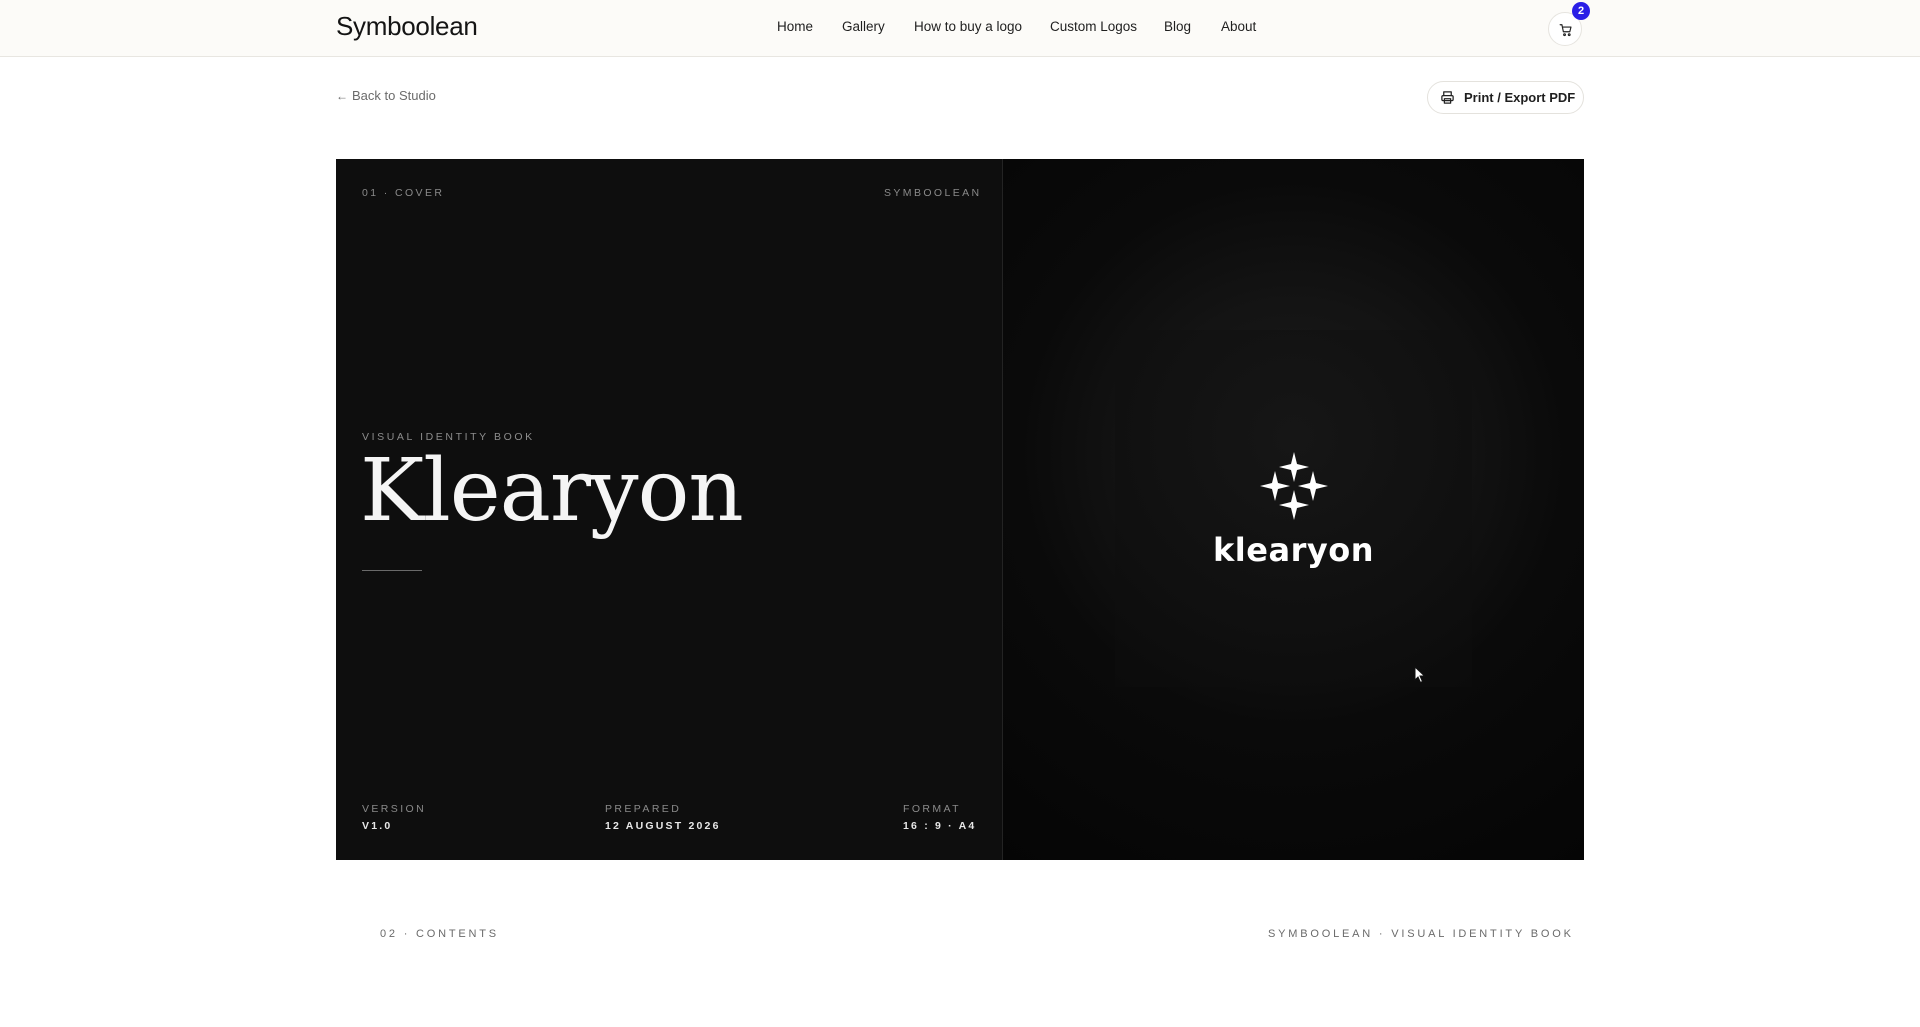 Image resolution: width=1920 pixels, height=1027 pixels. I want to click on print-export-button: Print / Export PDF, so click(1505, 97).